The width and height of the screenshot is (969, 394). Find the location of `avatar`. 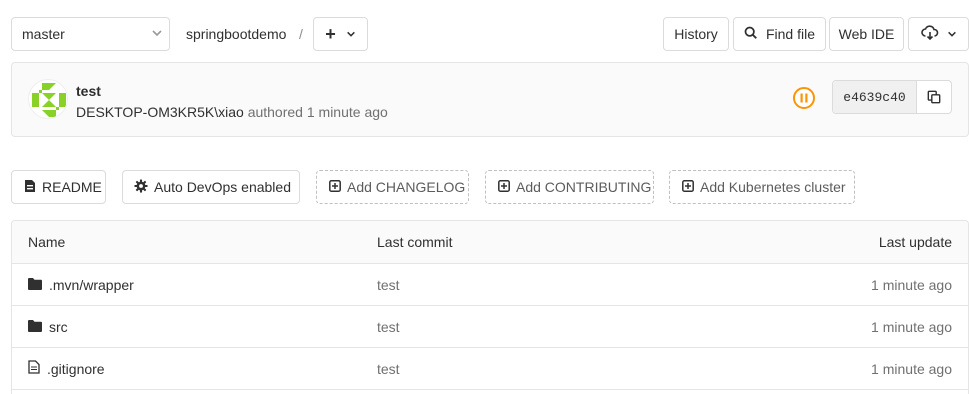

avatar is located at coordinates (48, 99).